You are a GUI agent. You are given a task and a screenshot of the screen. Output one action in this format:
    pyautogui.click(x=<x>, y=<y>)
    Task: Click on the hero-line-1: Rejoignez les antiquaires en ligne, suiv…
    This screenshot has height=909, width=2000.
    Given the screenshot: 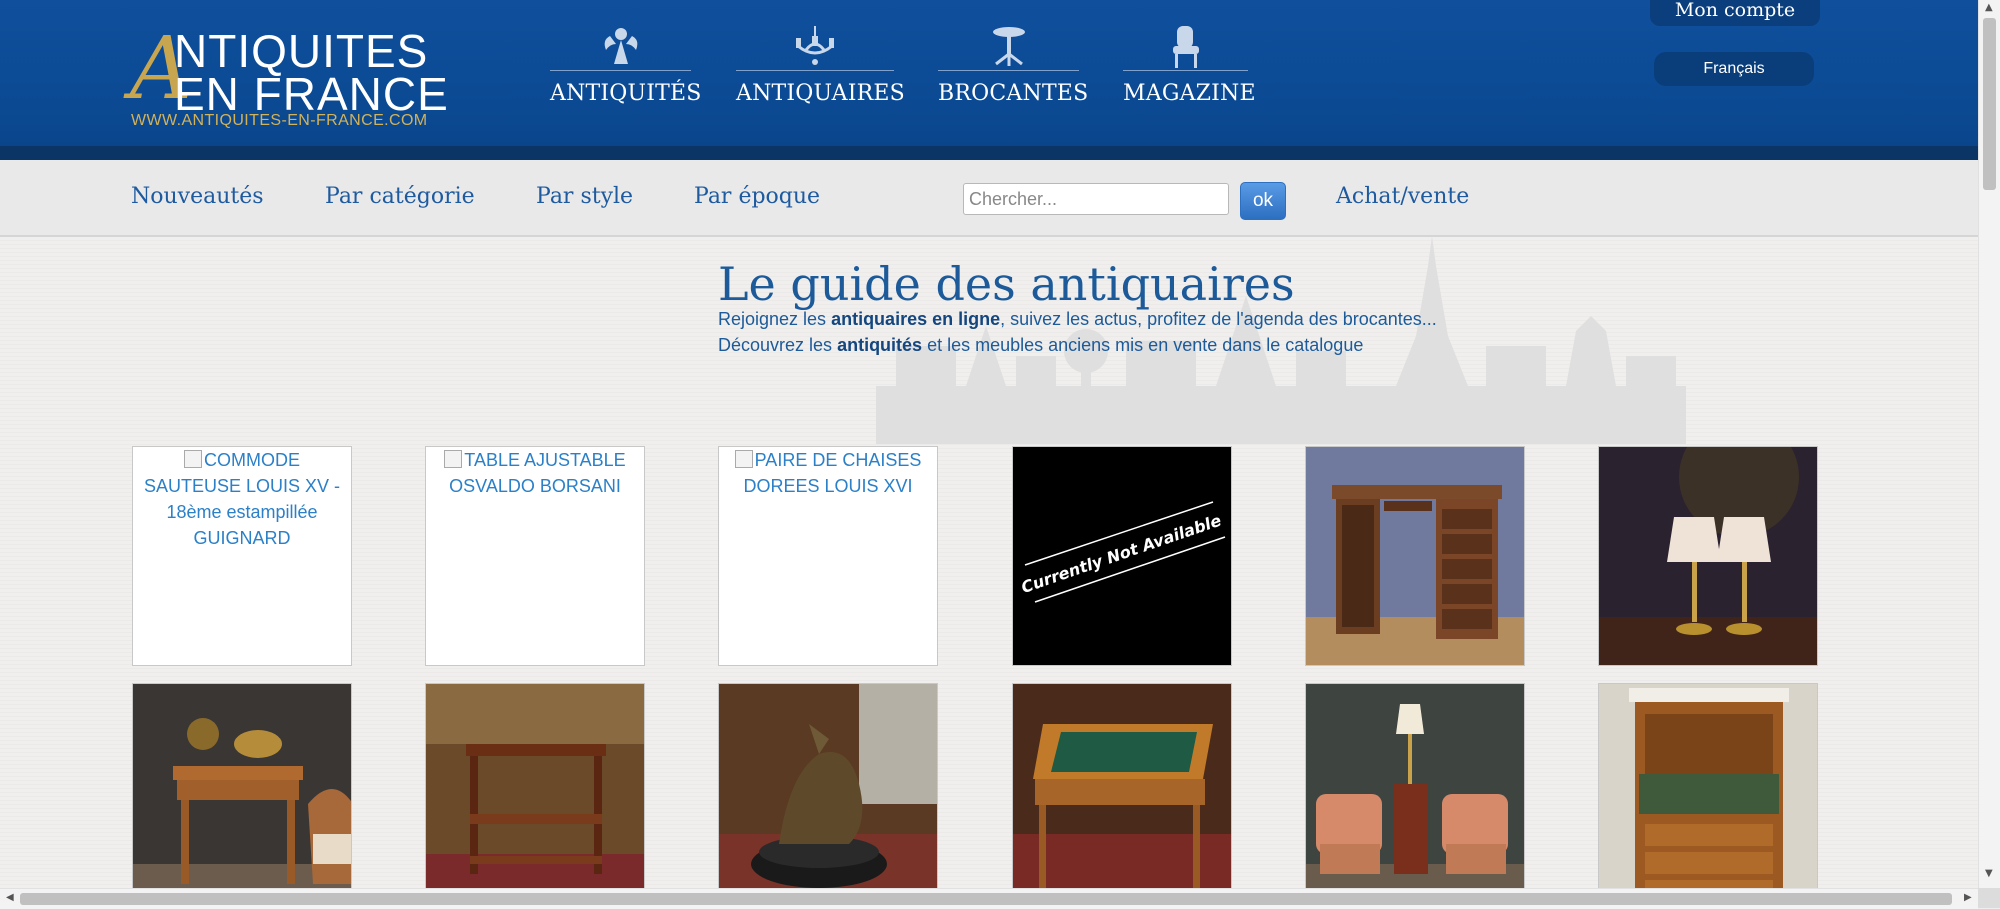 What is the action you would take?
    pyautogui.click(x=1077, y=319)
    